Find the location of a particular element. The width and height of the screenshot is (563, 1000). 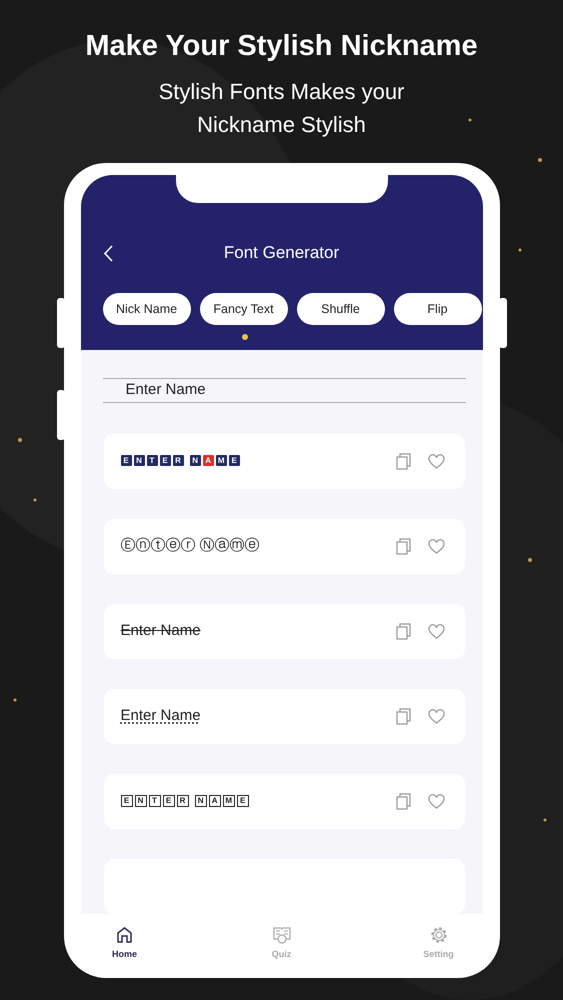

tab: Shuffle is located at coordinates (340, 309).